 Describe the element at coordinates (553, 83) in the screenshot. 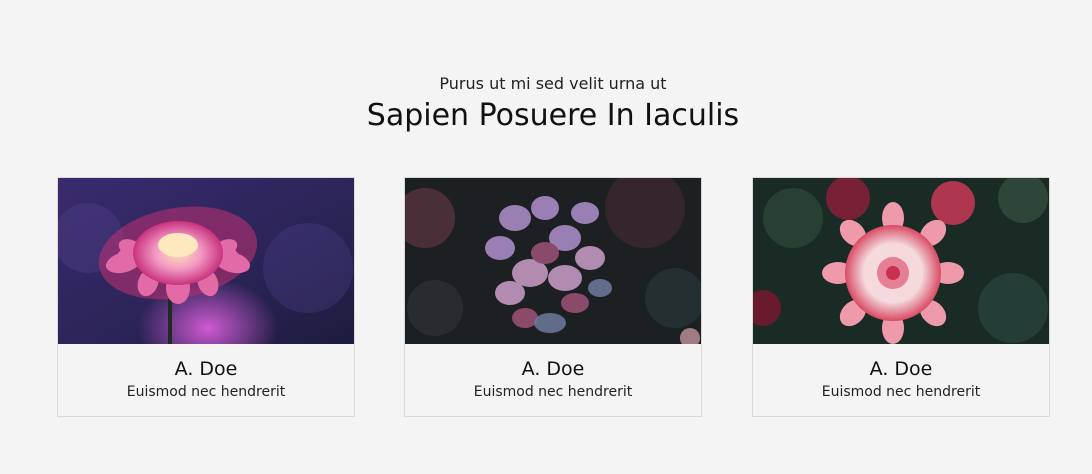

I see `section-eyebrow: Purus ut mi sed velit urna ut` at that location.